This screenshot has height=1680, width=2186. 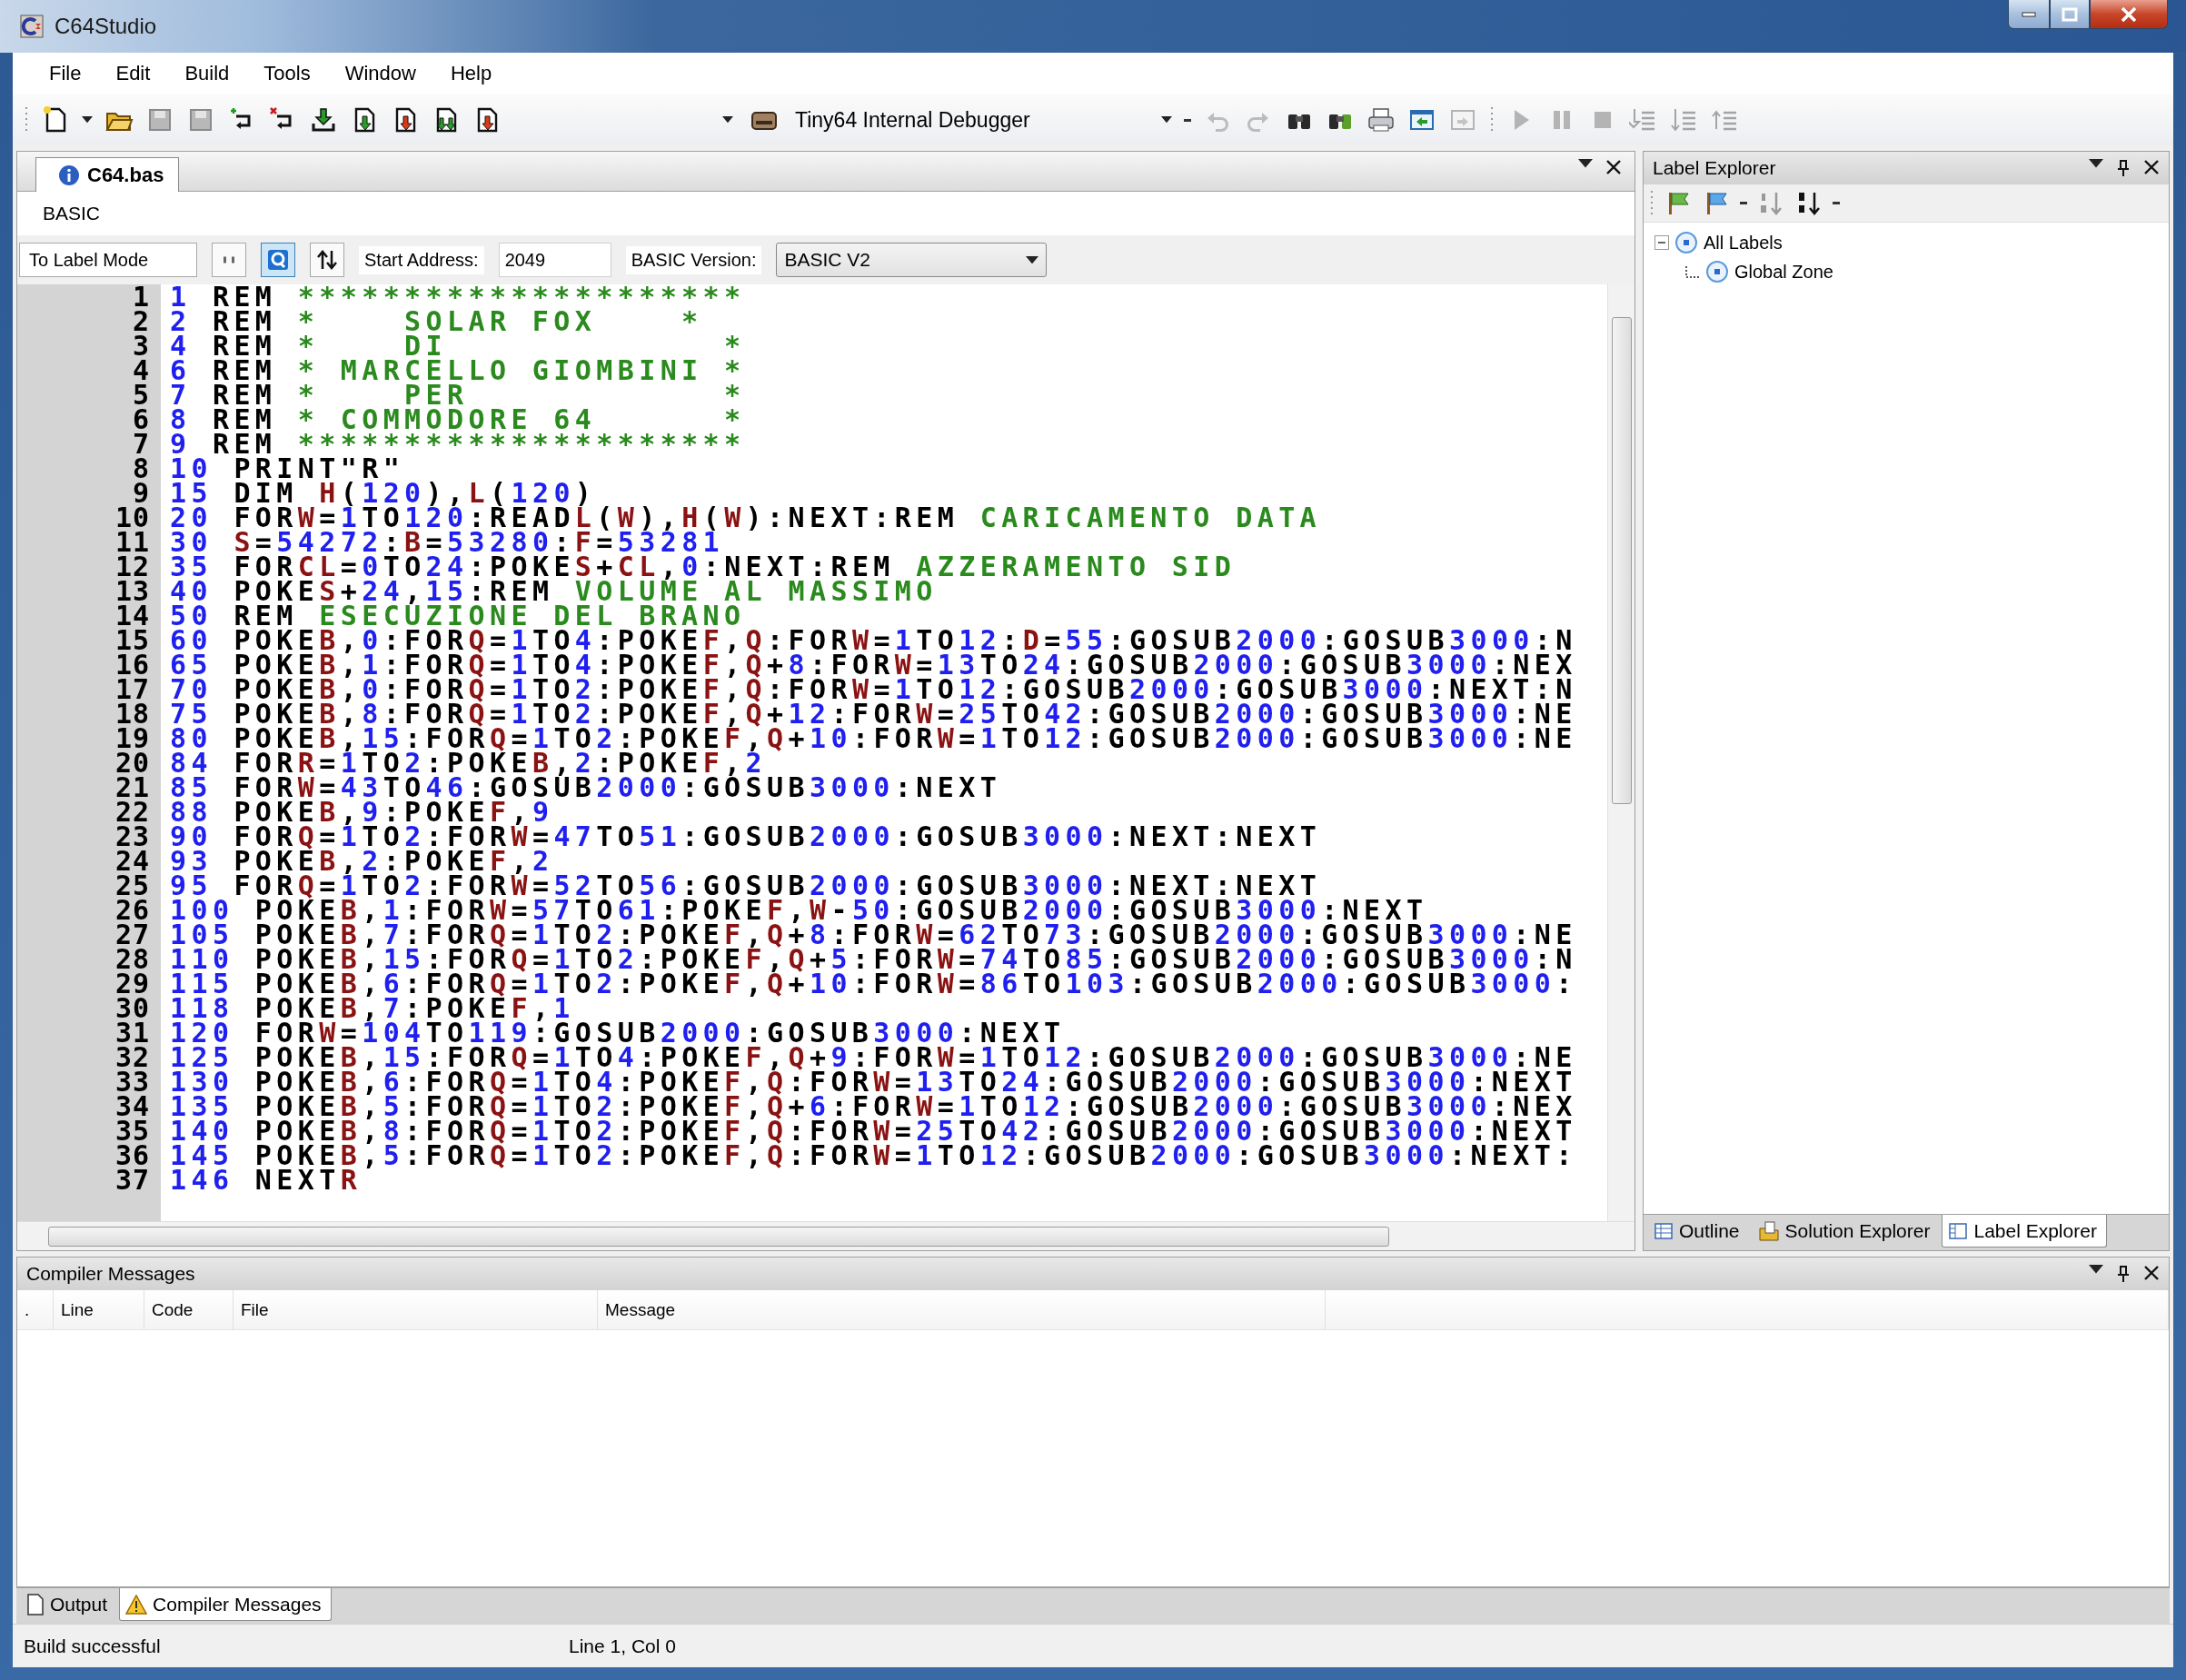 I want to click on sort-toggle, so click(x=327, y=260).